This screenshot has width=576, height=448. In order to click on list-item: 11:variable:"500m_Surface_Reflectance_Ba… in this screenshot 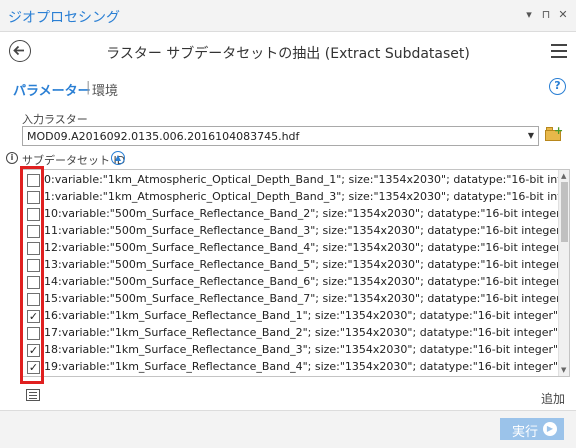, I will do `click(289, 231)`.